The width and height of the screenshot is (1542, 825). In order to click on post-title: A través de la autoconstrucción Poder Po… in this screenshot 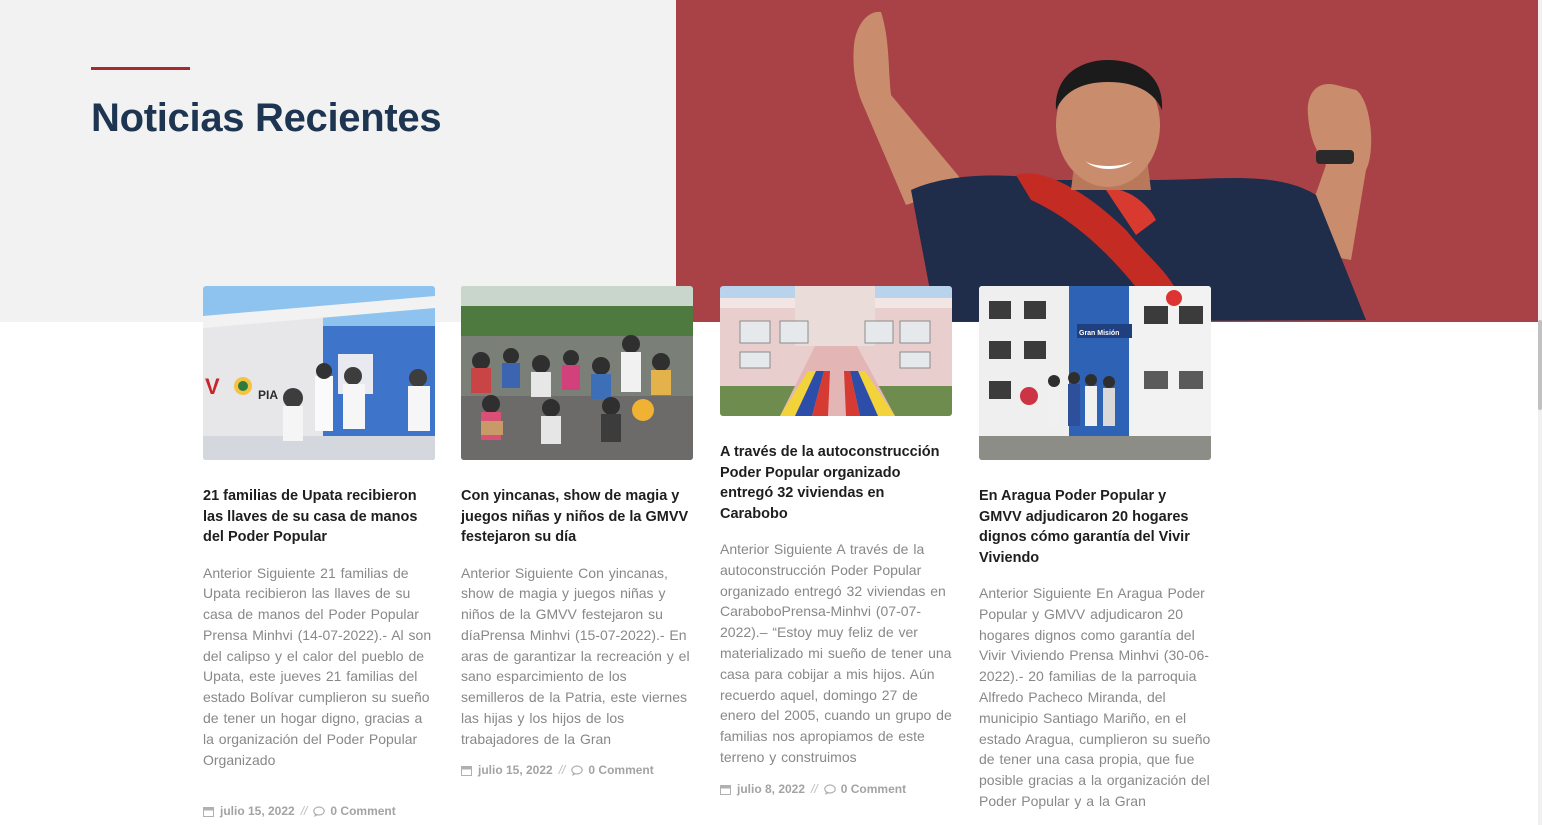, I will do `click(836, 483)`.